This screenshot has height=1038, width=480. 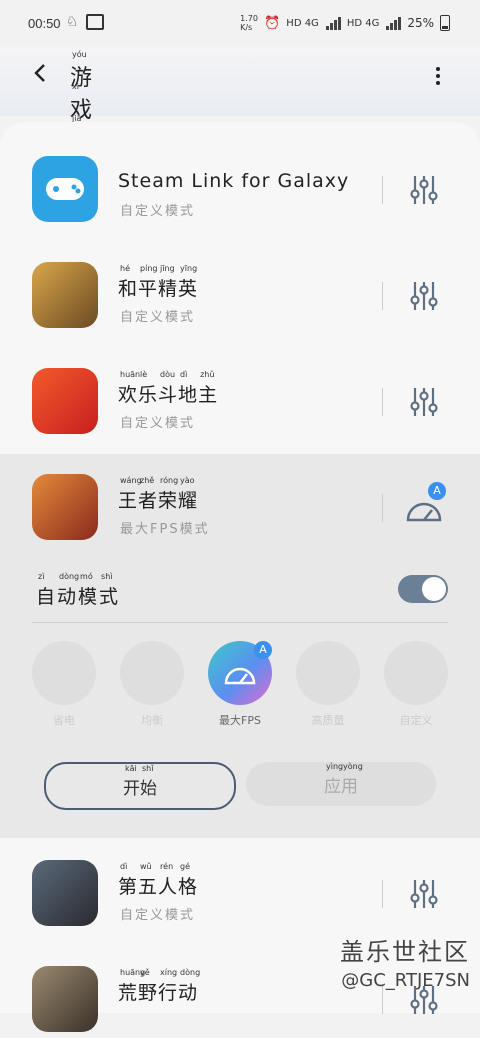 I want to click on char: 荒 huāng, so click(x=132, y=986).